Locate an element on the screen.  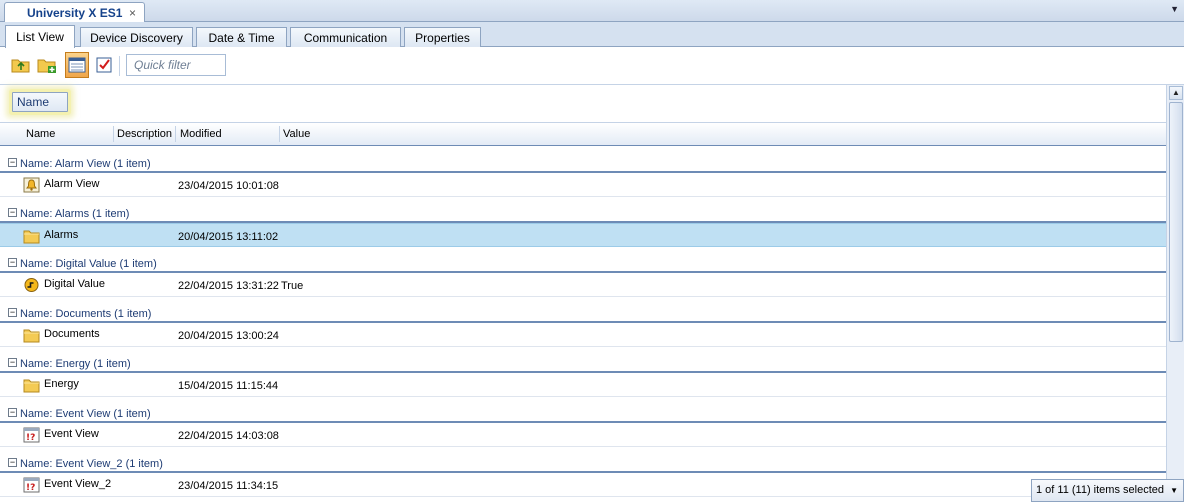
tab-label: List View is located at coordinates (40, 37).